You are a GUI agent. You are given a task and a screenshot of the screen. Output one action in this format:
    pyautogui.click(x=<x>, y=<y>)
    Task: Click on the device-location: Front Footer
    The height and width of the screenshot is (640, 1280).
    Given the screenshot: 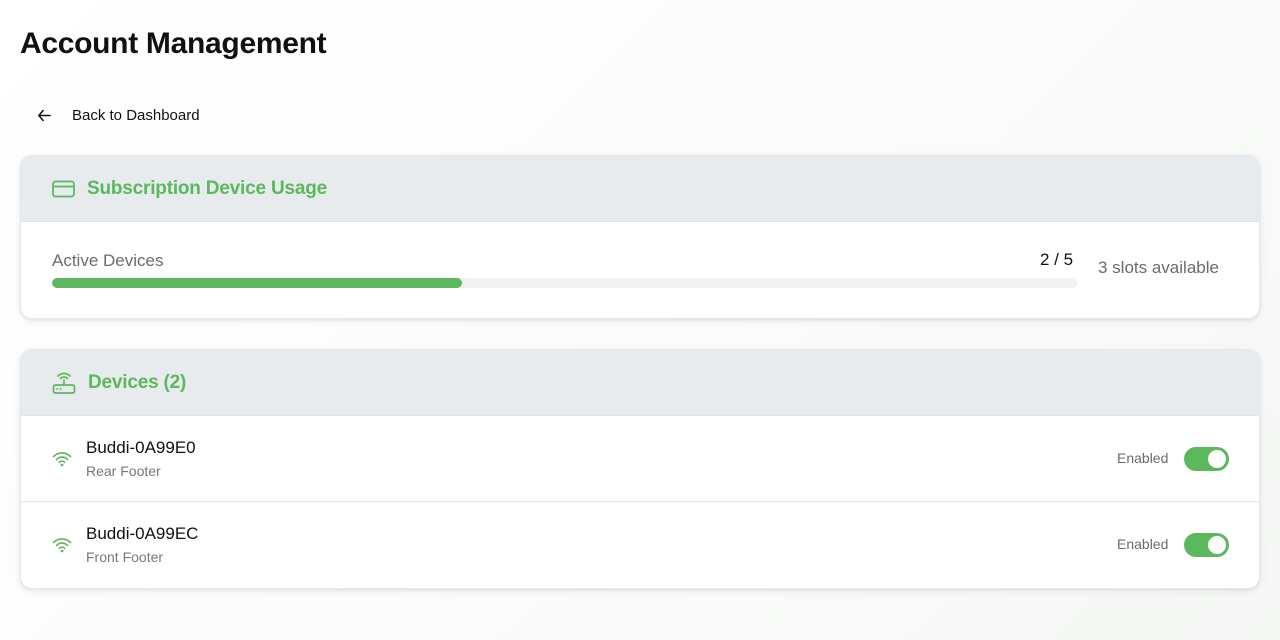 What is the action you would take?
    pyautogui.click(x=125, y=557)
    